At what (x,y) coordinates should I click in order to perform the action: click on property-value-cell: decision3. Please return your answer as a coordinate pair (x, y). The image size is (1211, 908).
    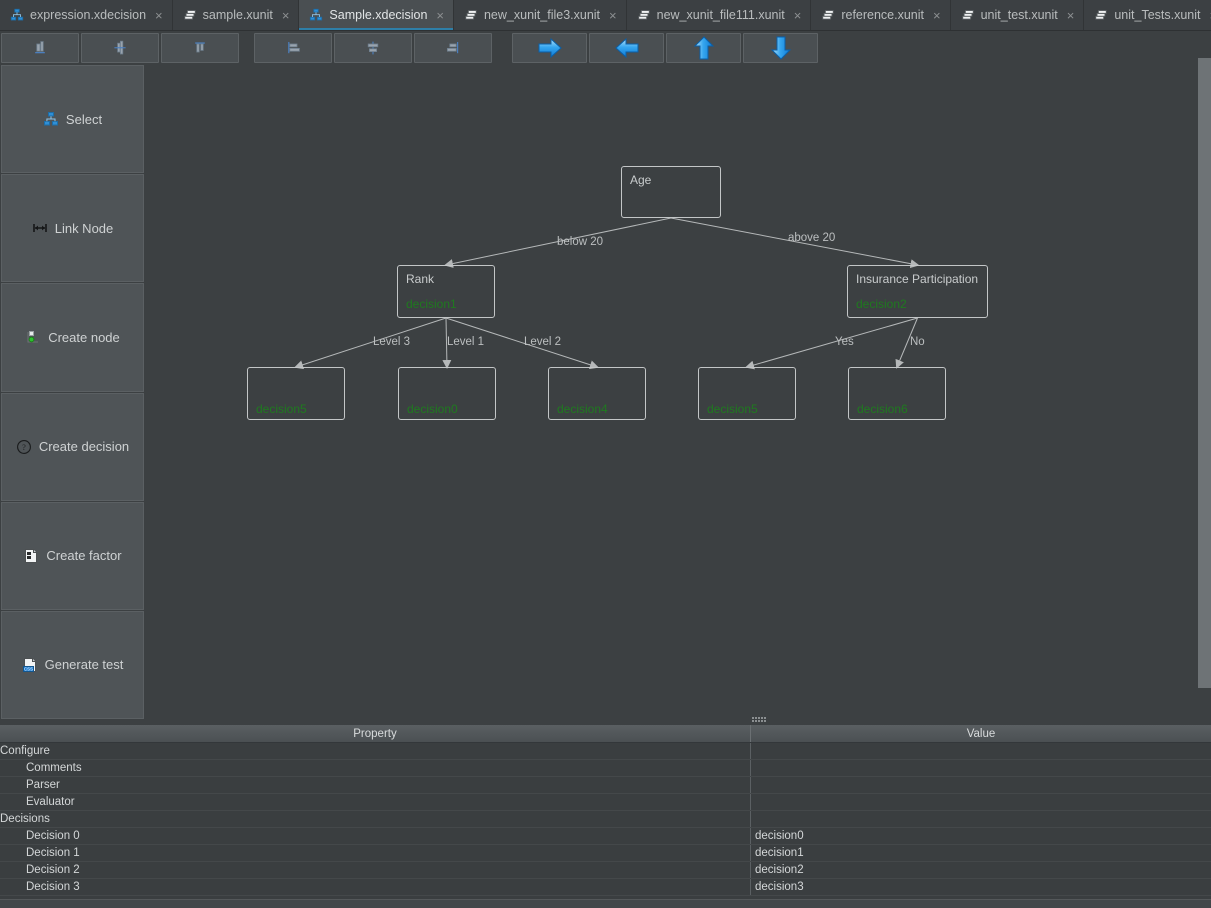
    Looking at the image, I should click on (981, 887).